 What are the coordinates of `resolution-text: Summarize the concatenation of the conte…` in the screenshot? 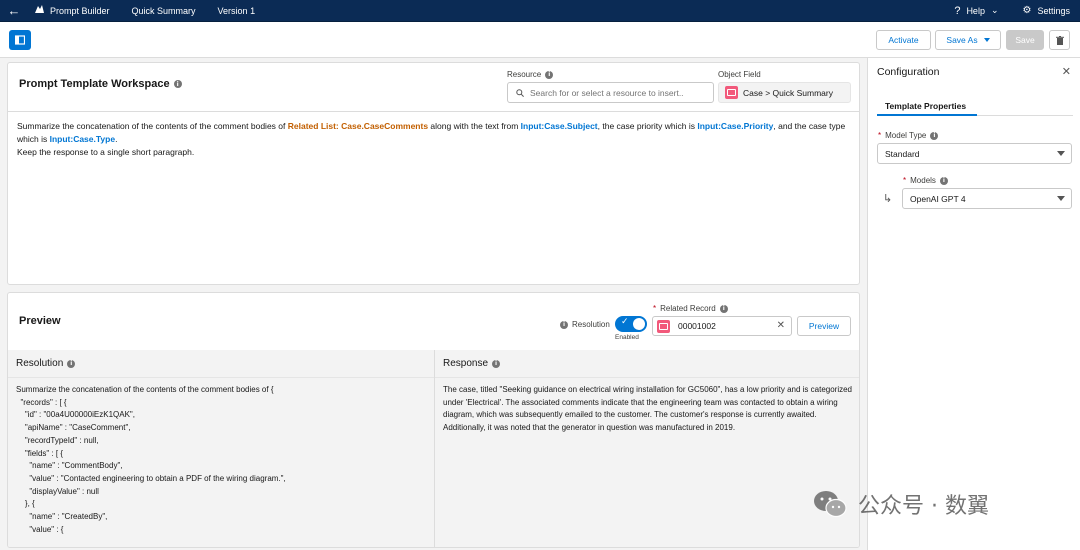 It's located at (151, 459).